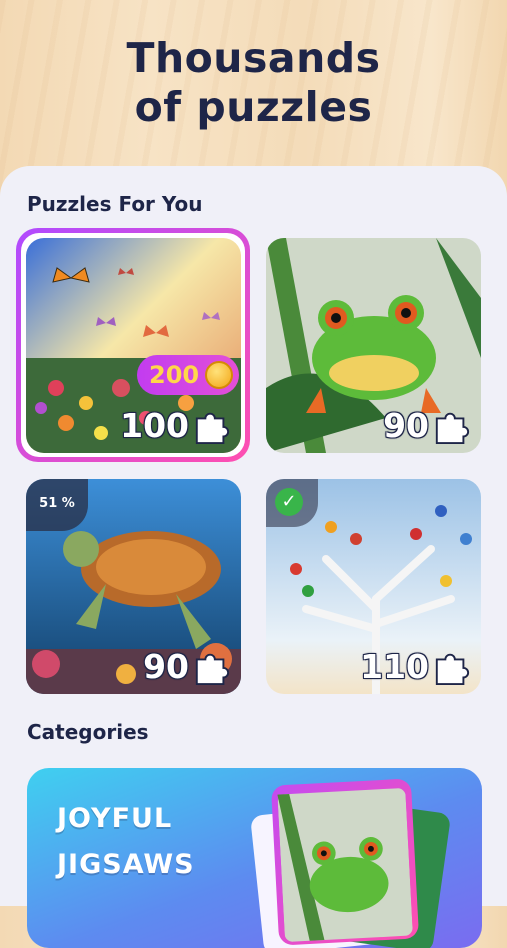  Describe the element at coordinates (88, 732) in the screenshot. I see `section-title-categories: Categories` at that location.